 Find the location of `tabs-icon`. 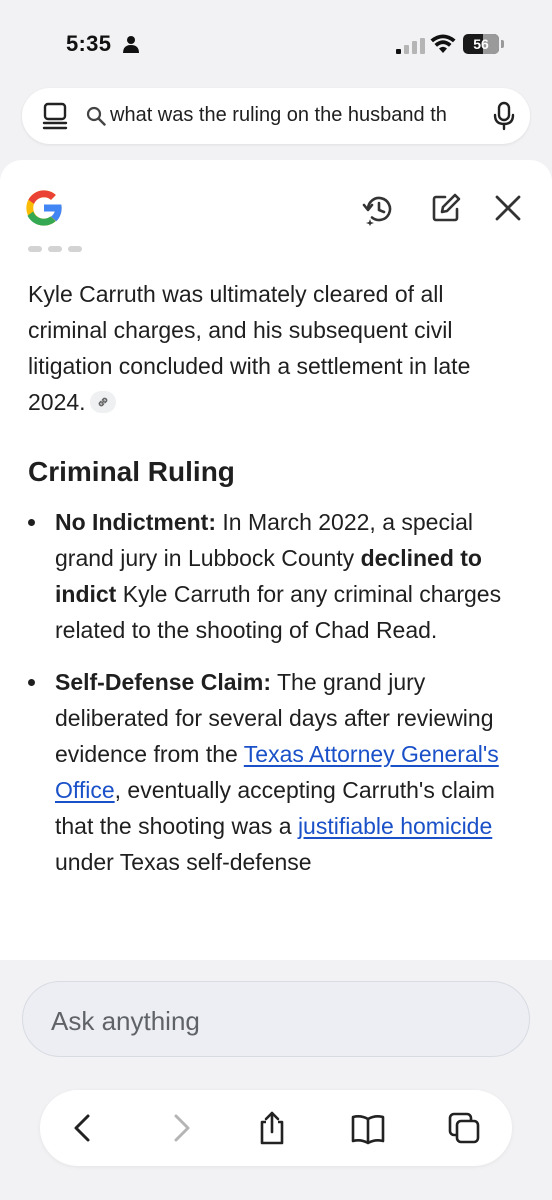

tabs-icon is located at coordinates (55, 116).